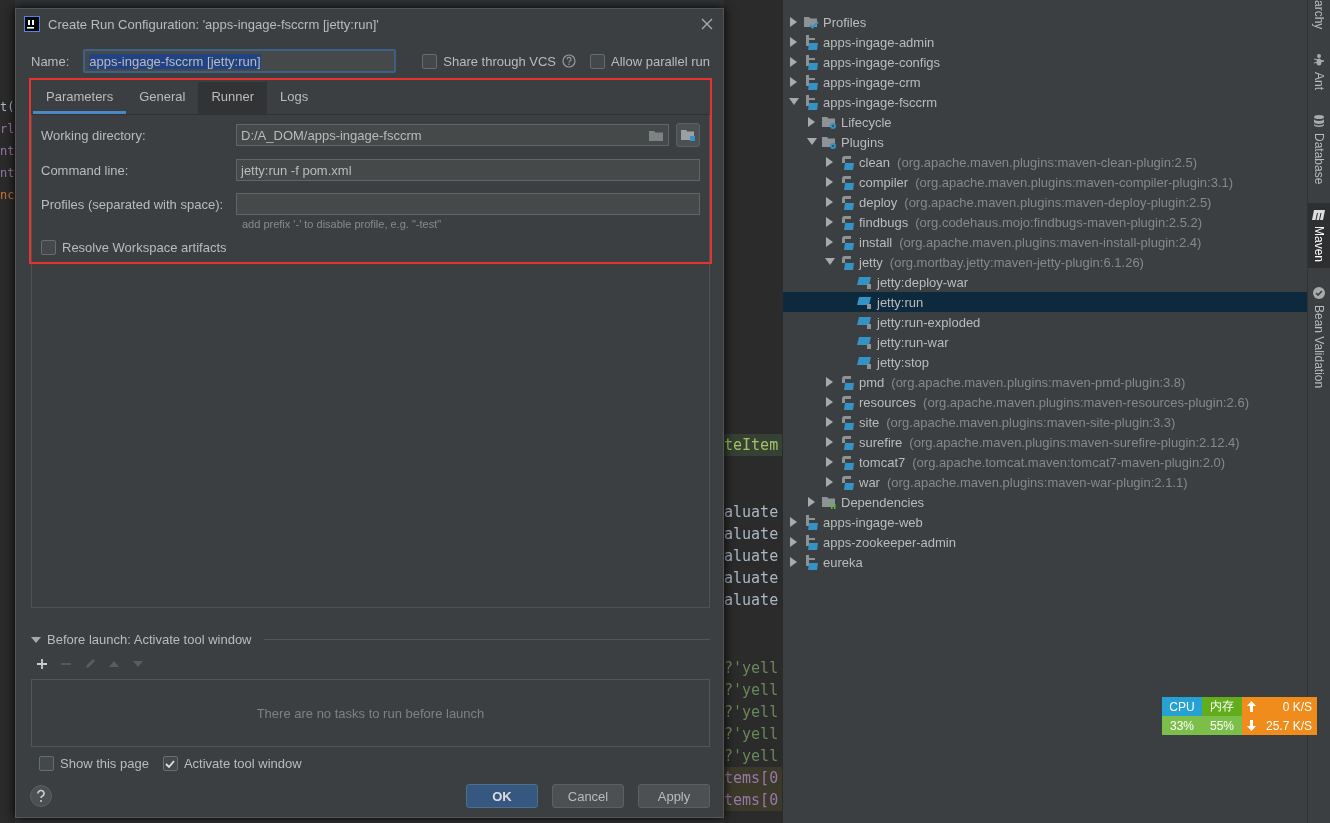 Image resolution: width=1330 pixels, height=823 pixels. I want to click on tab: Logs, so click(294, 98).